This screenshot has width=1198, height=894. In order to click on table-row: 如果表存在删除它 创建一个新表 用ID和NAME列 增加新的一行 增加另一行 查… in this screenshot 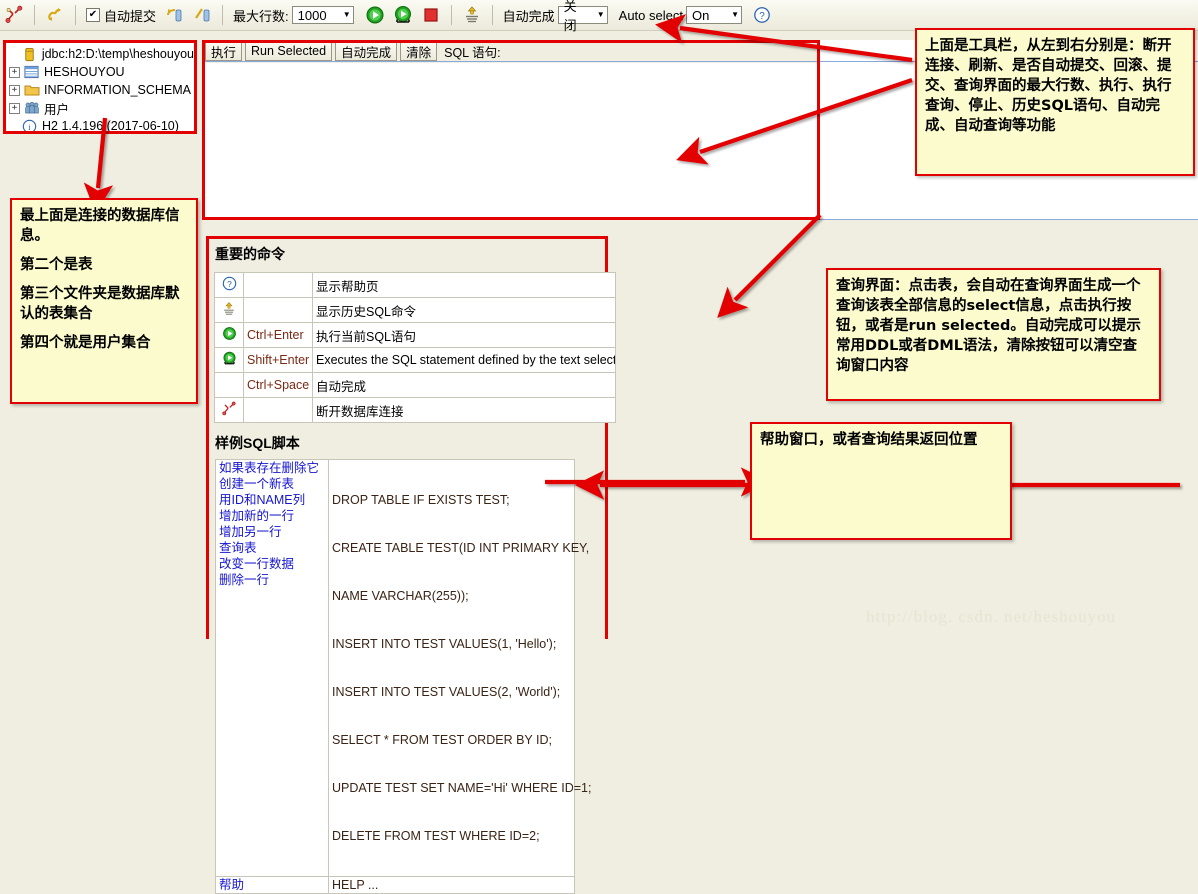, I will do `click(403, 668)`.